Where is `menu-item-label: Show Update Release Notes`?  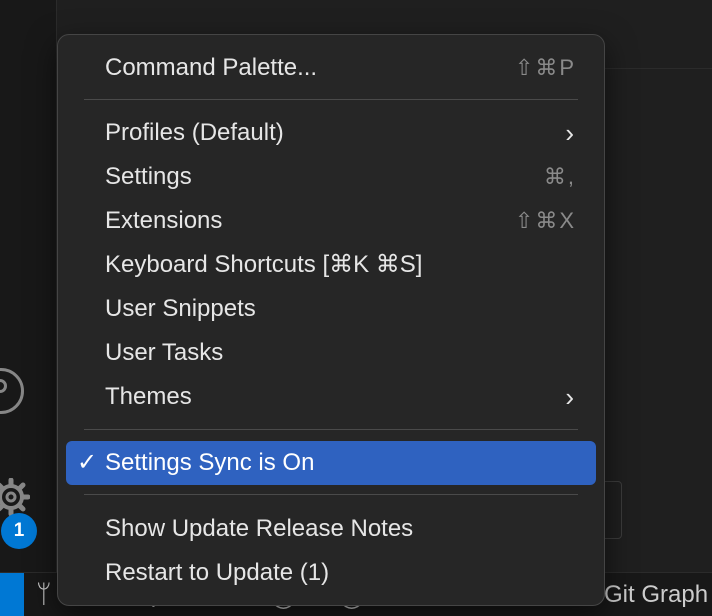 menu-item-label: Show Update Release Notes is located at coordinates (259, 528).